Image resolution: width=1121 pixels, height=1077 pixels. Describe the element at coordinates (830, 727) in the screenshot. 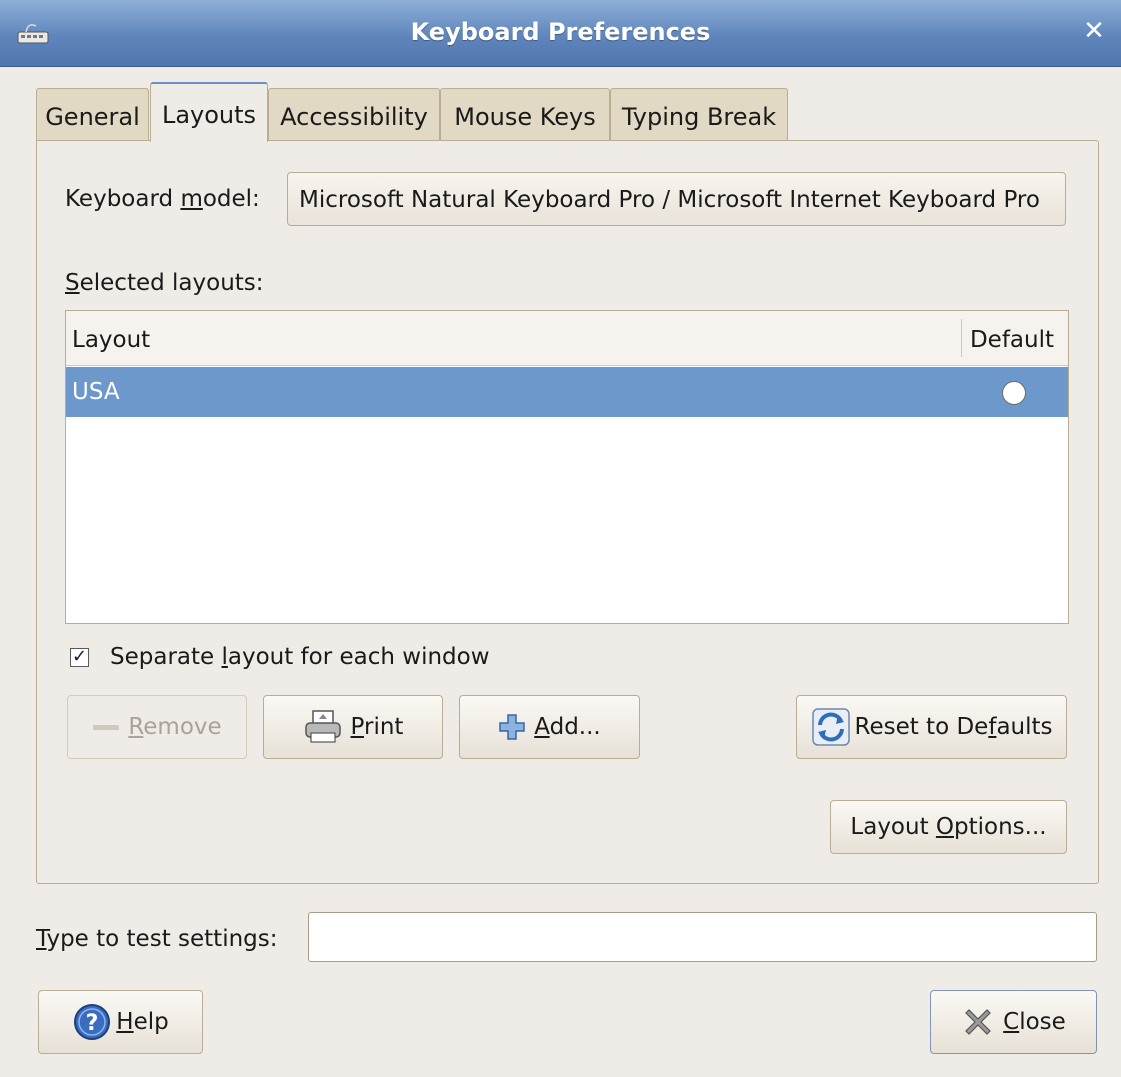

I see `refresh-icon` at that location.